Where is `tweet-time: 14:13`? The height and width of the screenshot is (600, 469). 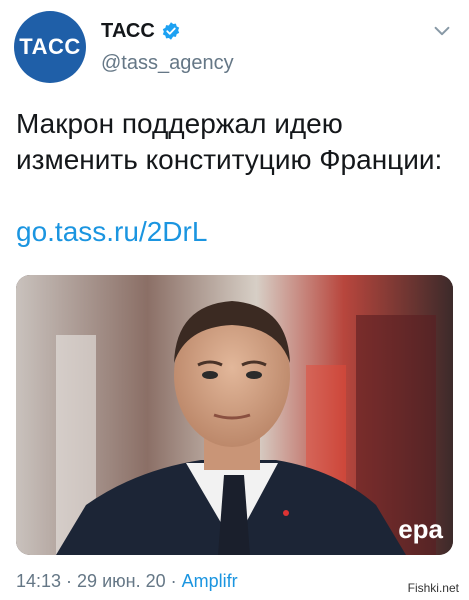
tweet-time: 14:13 is located at coordinates (38, 581).